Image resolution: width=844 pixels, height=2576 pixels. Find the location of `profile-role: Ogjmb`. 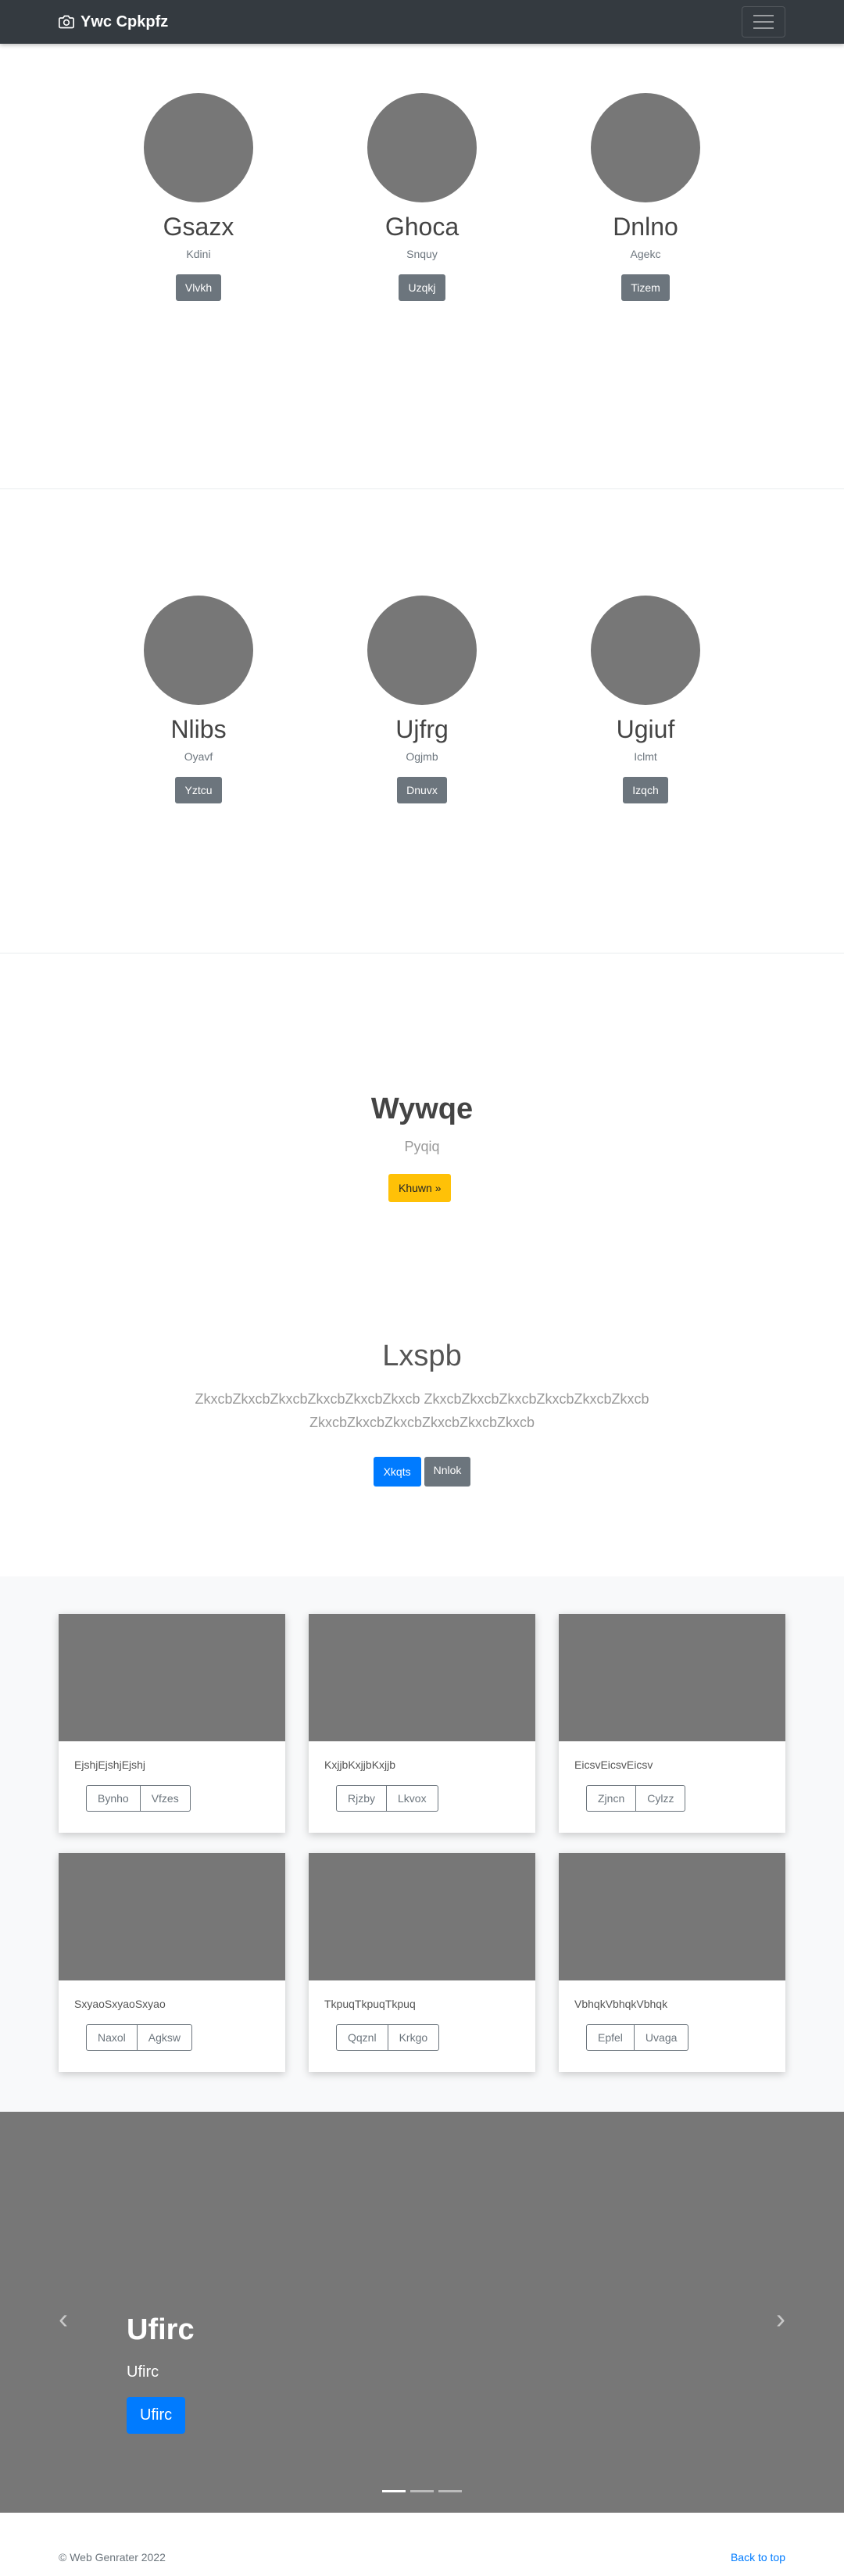

profile-role: Ogjmb is located at coordinates (422, 757).